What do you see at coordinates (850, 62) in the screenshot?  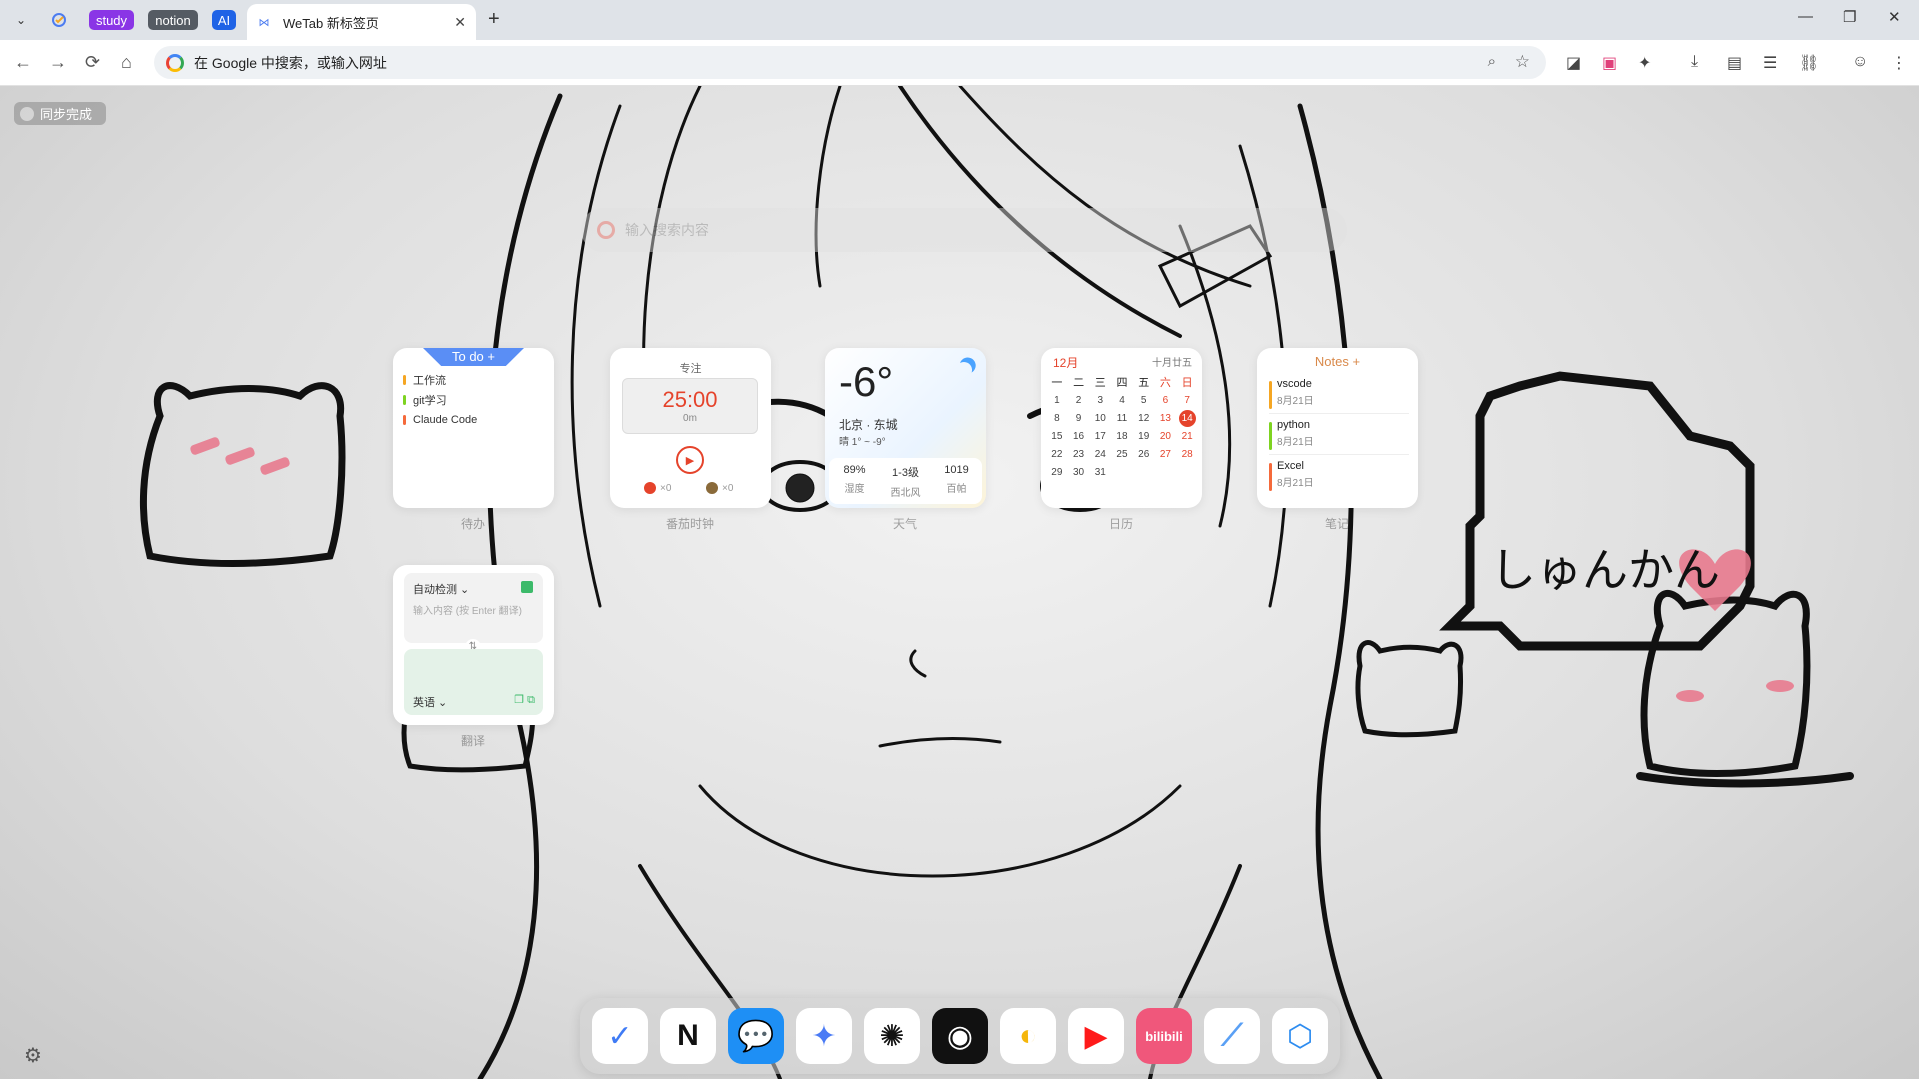 I see `address-bar: 在 Google 中搜索，或输入网址 ⌕ ☆` at bounding box center [850, 62].